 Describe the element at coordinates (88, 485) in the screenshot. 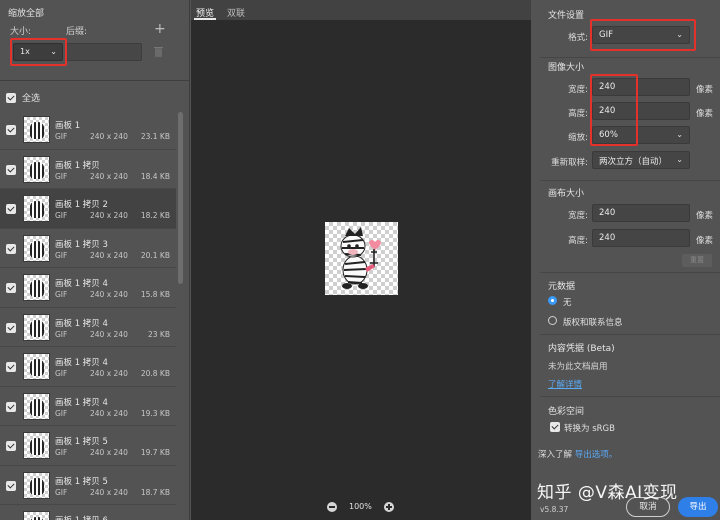

I see `list-item: 画板 1 拷贝 5 GIF 240 x 240 18.7 KB` at that location.